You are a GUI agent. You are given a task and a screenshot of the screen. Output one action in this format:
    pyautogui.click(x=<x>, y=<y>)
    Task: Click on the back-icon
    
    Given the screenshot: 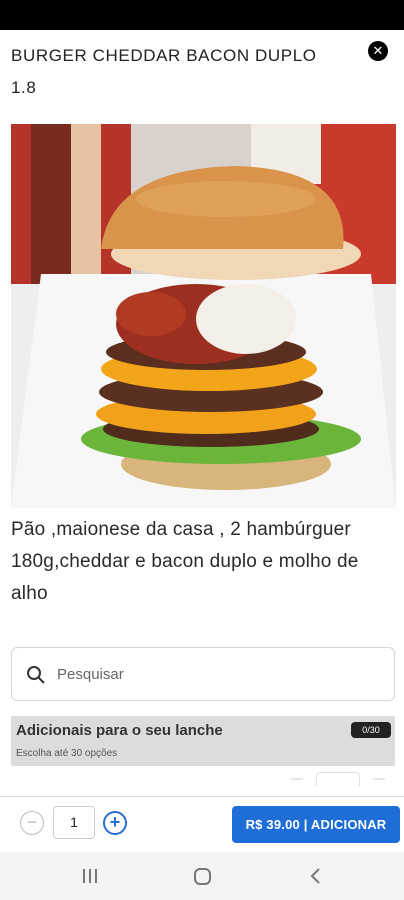 What is the action you would take?
    pyautogui.click(x=316, y=876)
    